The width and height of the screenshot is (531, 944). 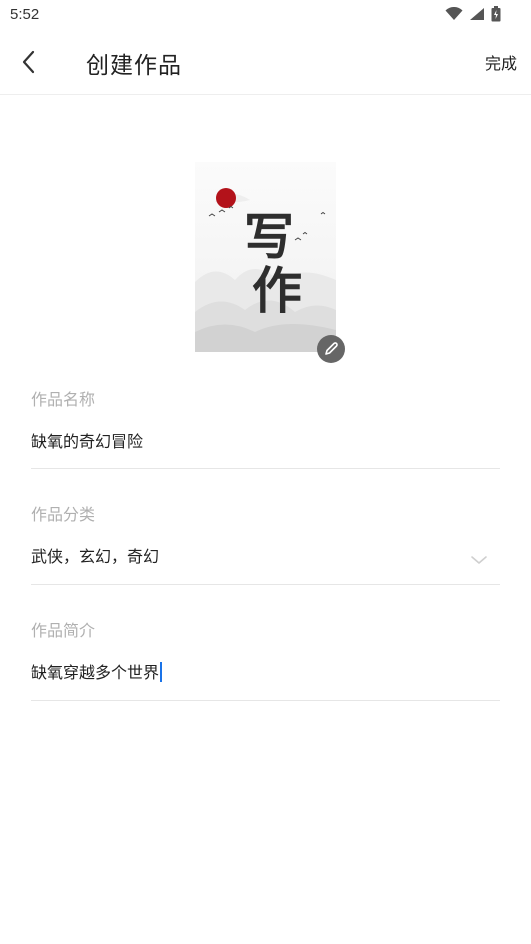 What do you see at coordinates (496, 14) in the screenshot?
I see `battery-icon` at bounding box center [496, 14].